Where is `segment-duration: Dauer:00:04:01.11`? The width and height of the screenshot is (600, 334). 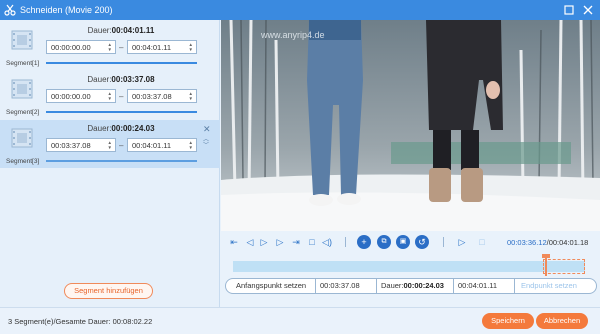
segment-duration: Dauer:00:04:01.11 is located at coordinates (121, 30).